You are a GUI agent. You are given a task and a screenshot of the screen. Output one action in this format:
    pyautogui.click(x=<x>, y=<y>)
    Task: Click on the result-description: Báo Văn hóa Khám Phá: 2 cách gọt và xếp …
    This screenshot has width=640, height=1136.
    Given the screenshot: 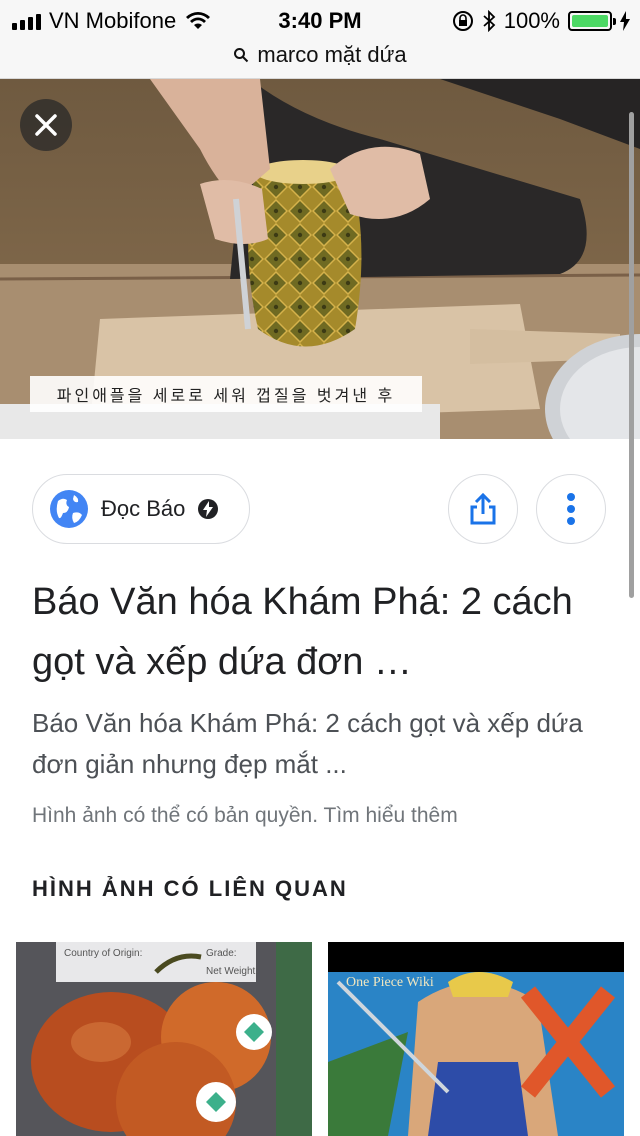 What is the action you would take?
    pyautogui.click(x=307, y=743)
    